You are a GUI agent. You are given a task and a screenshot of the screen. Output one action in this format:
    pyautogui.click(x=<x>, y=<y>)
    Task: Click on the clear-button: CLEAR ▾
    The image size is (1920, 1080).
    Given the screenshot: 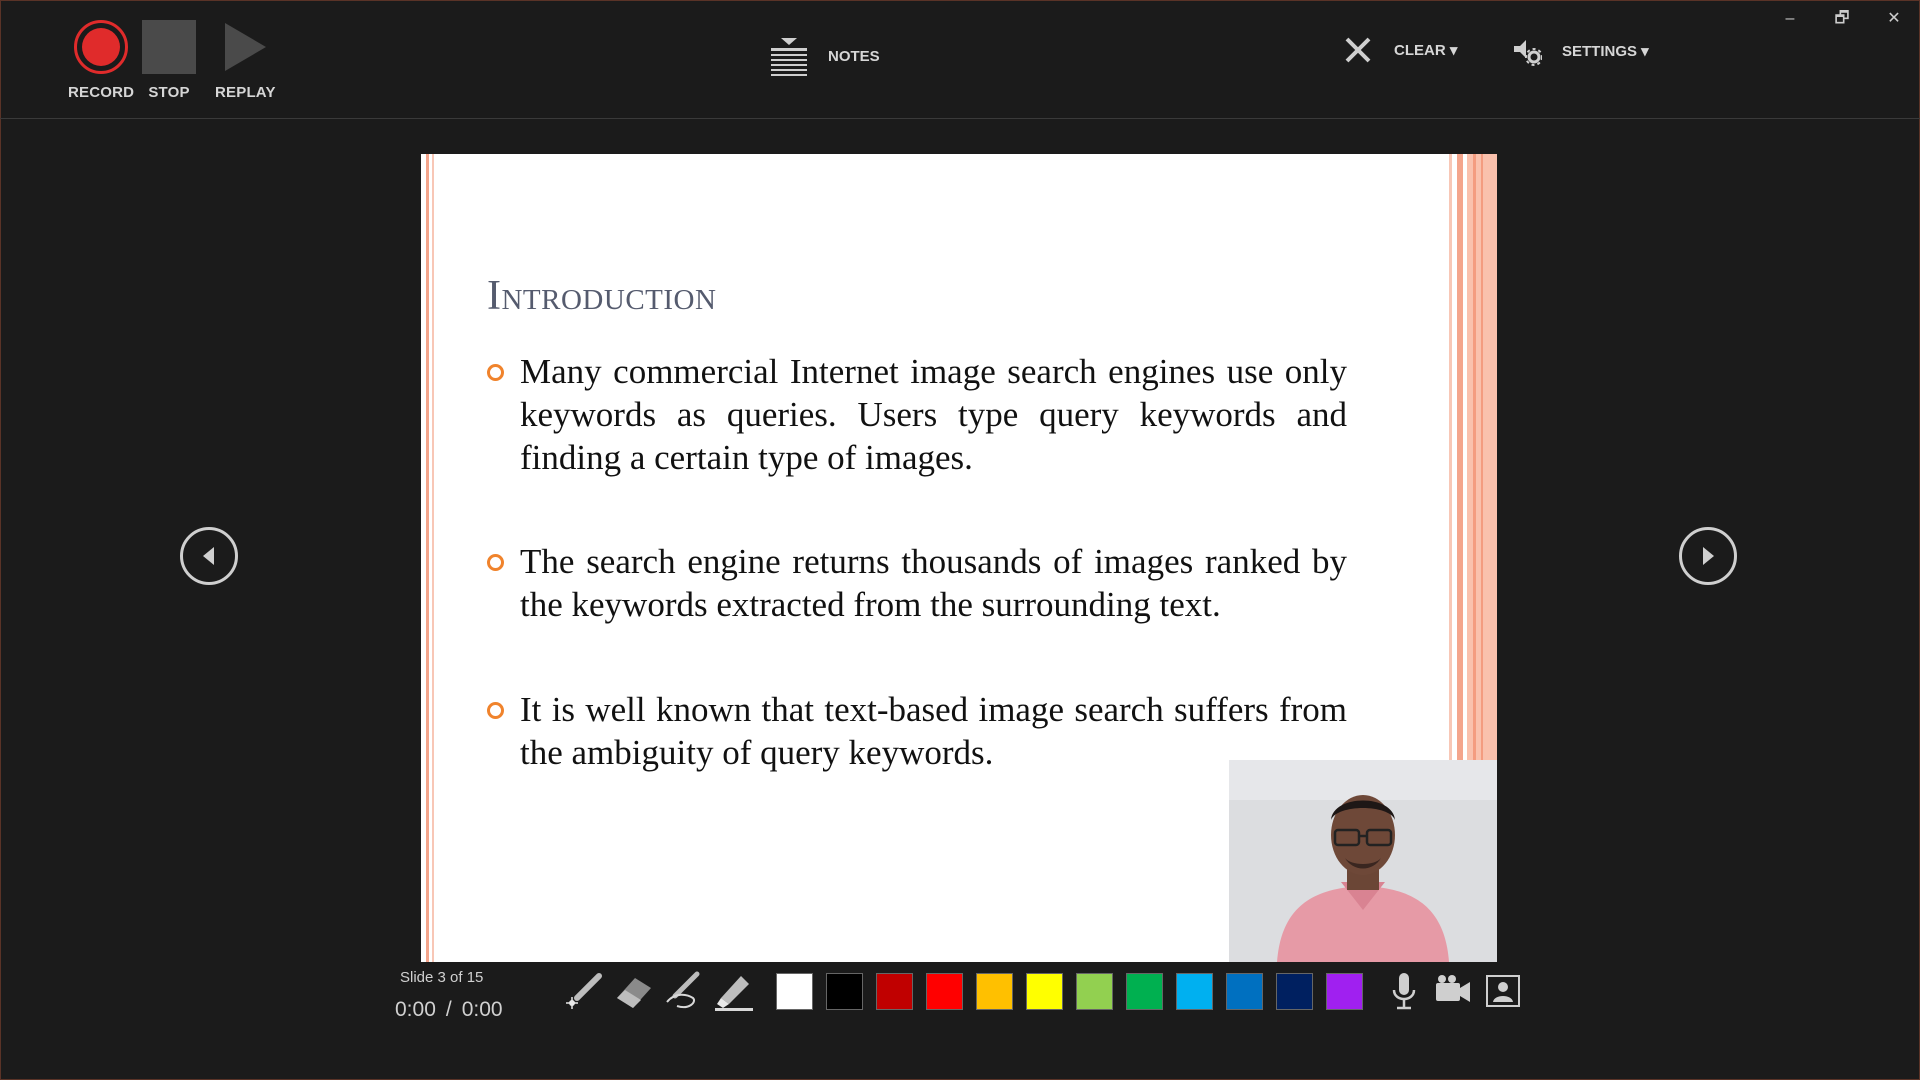 What is the action you would take?
    pyautogui.click(x=1400, y=50)
    